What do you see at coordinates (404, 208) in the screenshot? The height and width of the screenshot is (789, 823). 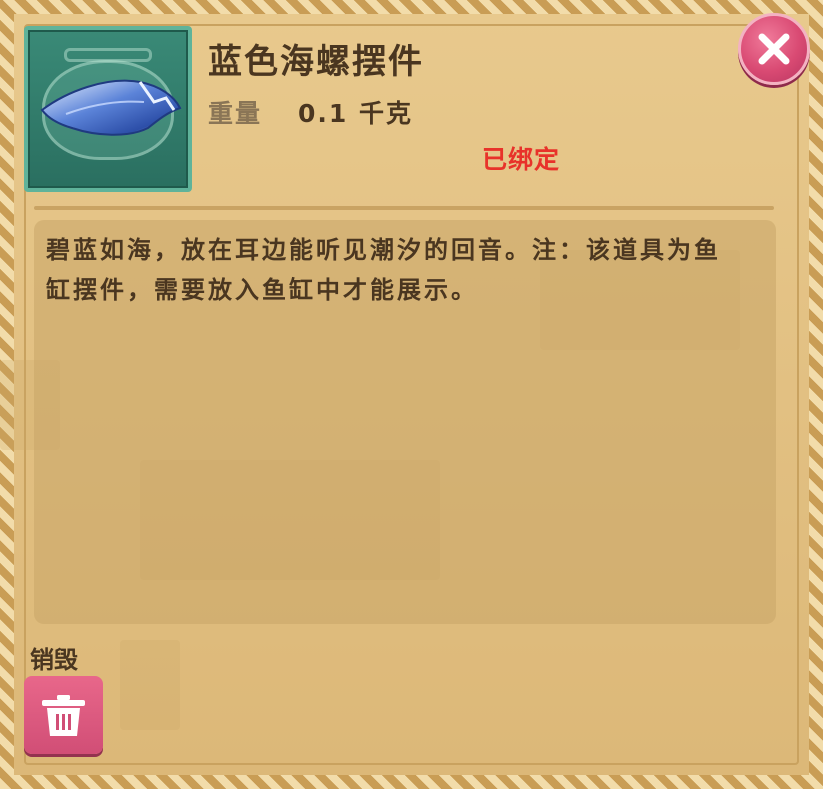 I see `header-divider` at bounding box center [404, 208].